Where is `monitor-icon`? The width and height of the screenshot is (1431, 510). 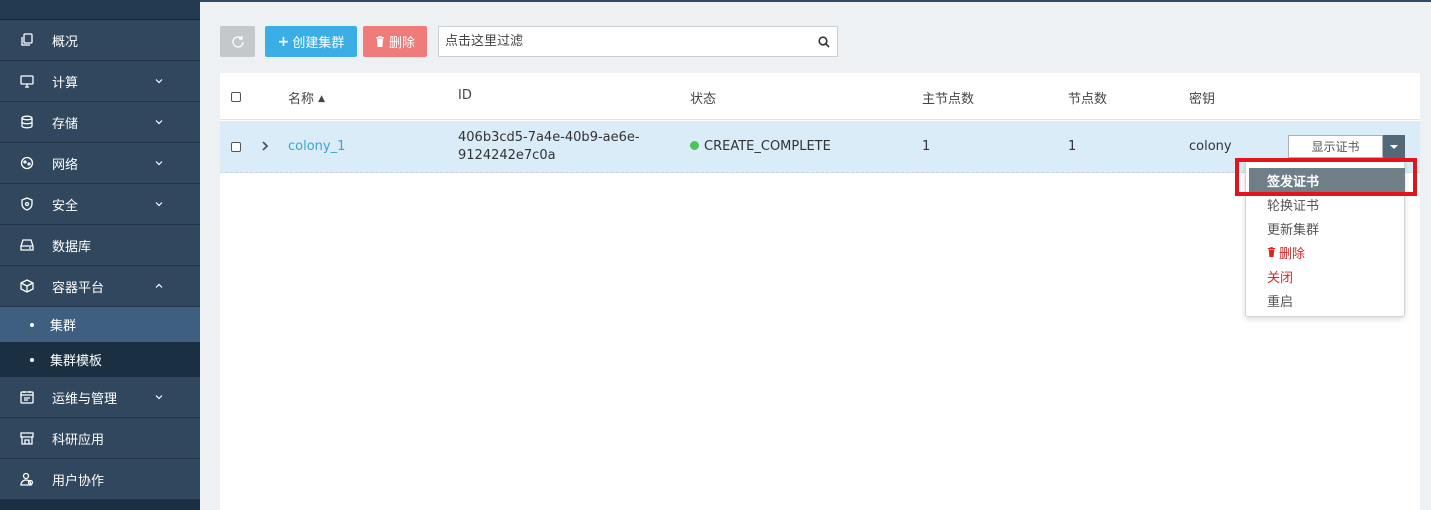 monitor-icon is located at coordinates (27, 81).